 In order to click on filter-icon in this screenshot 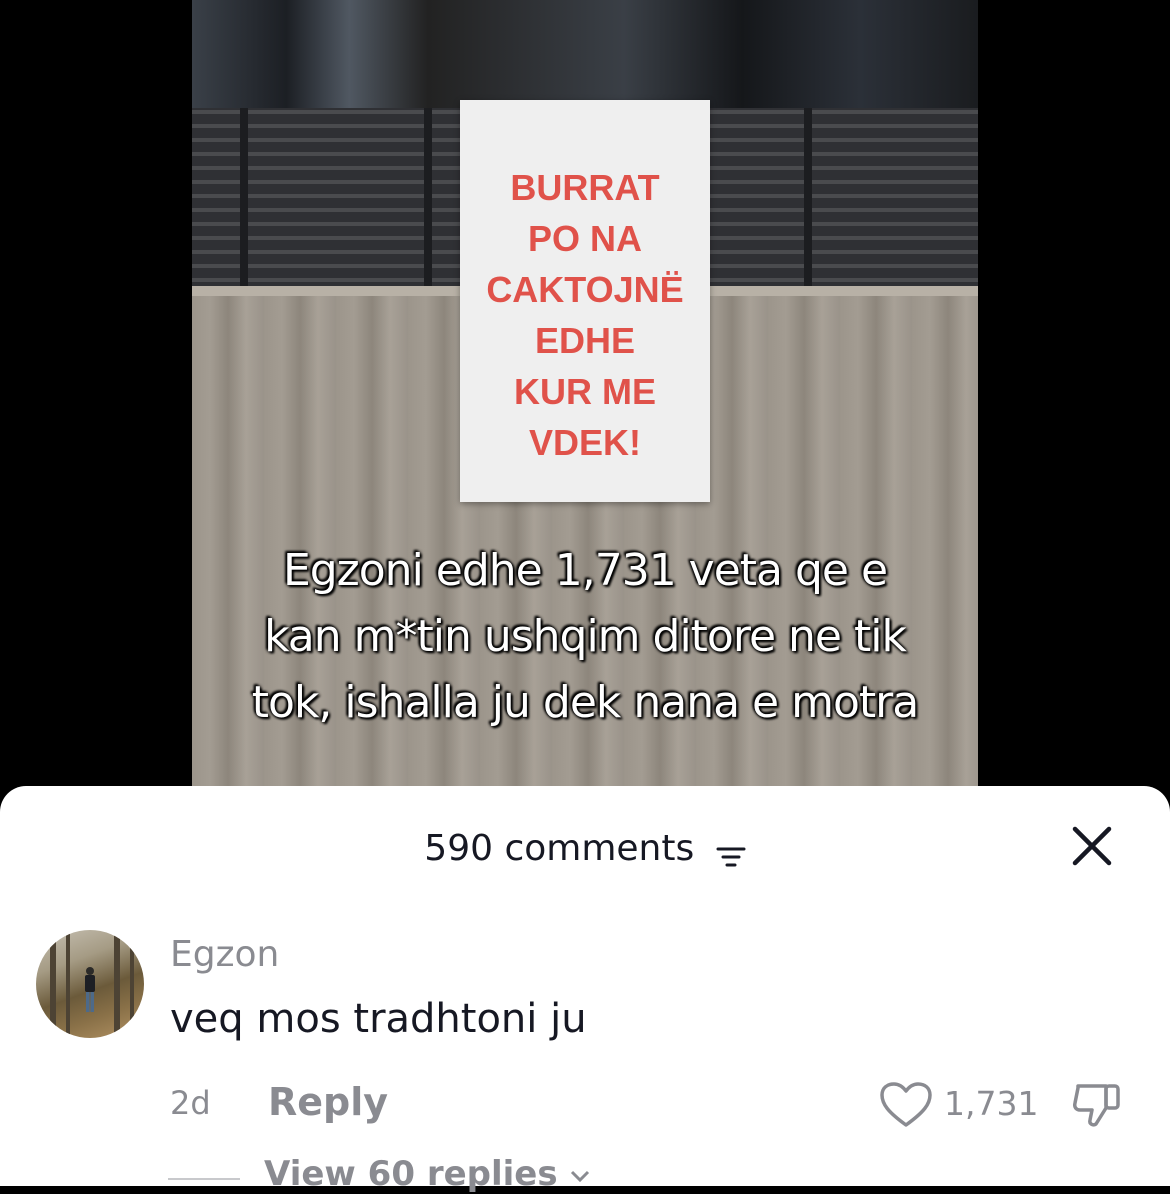, I will do `click(731, 851)`.